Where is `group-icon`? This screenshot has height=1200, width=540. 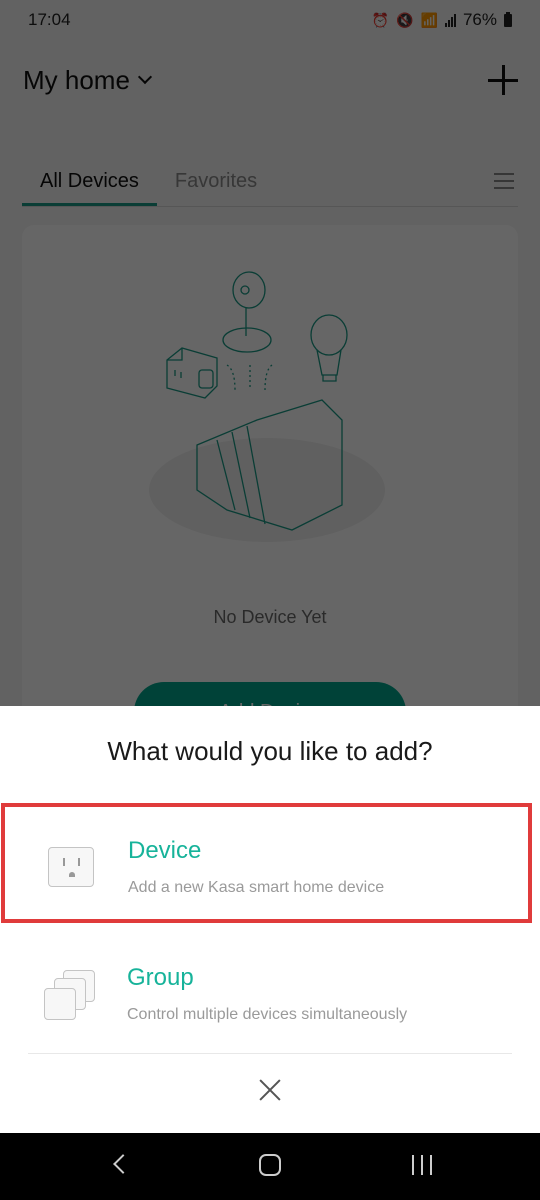
group-icon is located at coordinates (71, 996).